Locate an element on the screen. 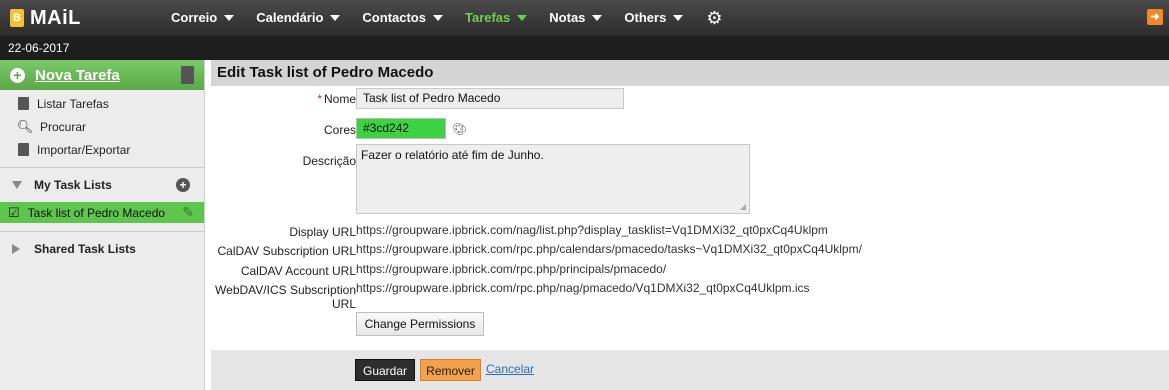  webdav-url-label-line1: WebDAV/ICS Subscription is located at coordinates (285, 290).